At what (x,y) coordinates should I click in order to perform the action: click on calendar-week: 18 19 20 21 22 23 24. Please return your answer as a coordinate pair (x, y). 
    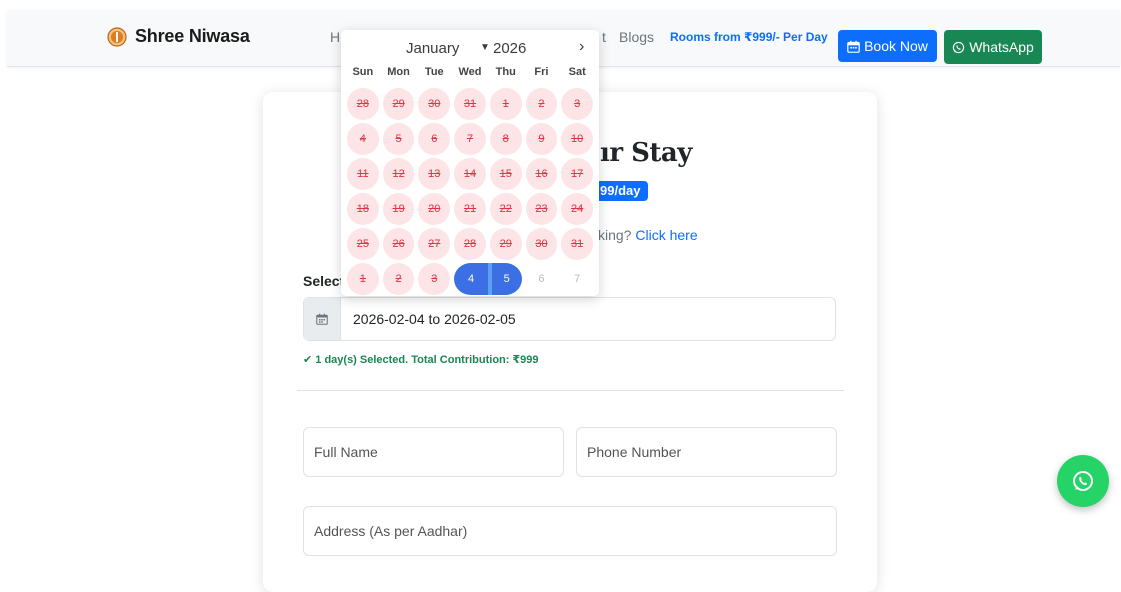
    Looking at the image, I should click on (470, 208).